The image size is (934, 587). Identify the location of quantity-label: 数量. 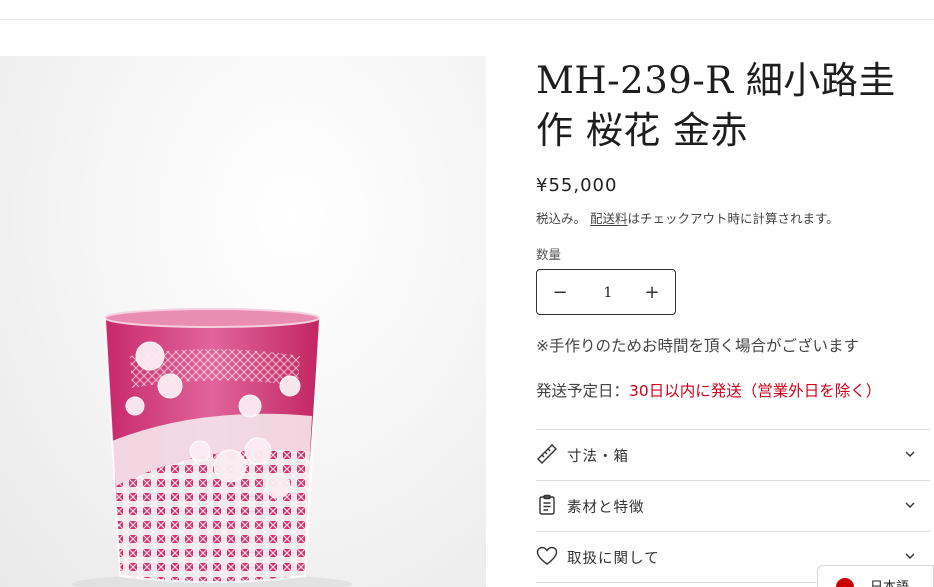
(549, 254).